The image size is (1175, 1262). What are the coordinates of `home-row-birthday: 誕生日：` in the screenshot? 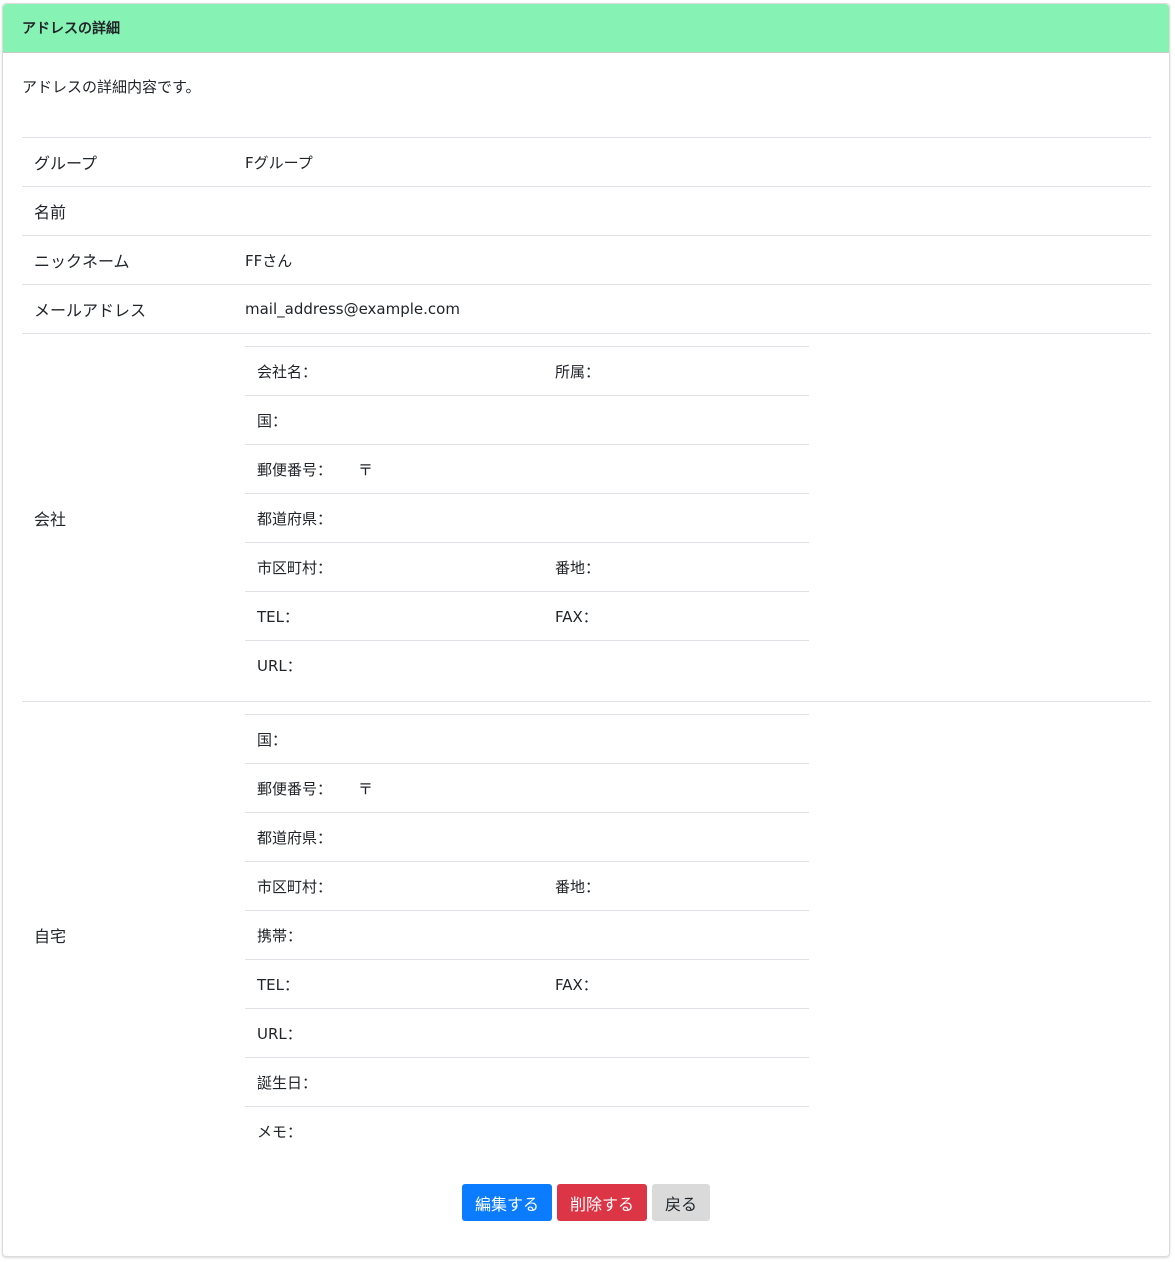 It's located at (527, 1082).